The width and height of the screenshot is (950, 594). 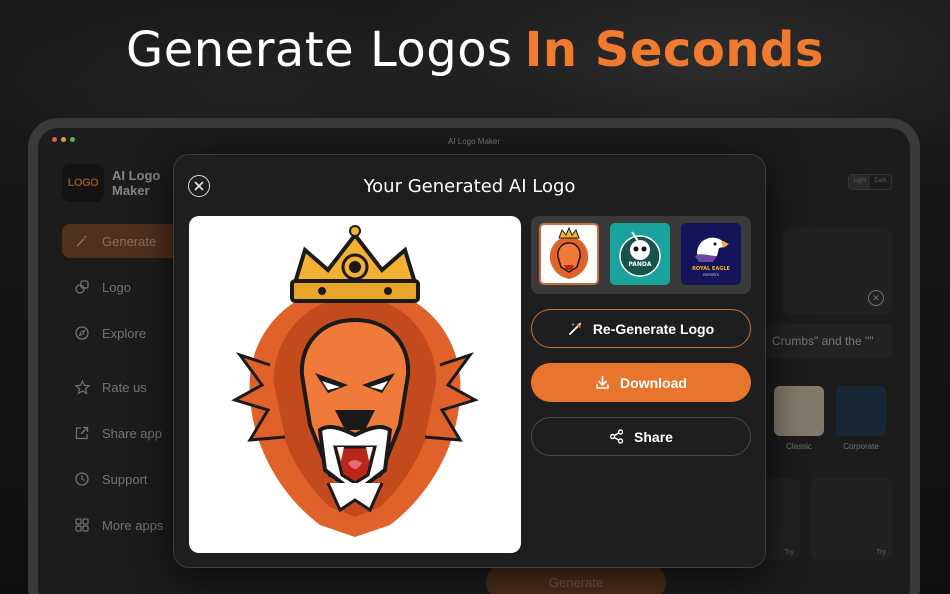 What do you see at coordinates (876, 298) in the screenshot?
I see `clear-prompt-icon: ✕` at bounding box center [876, 298].